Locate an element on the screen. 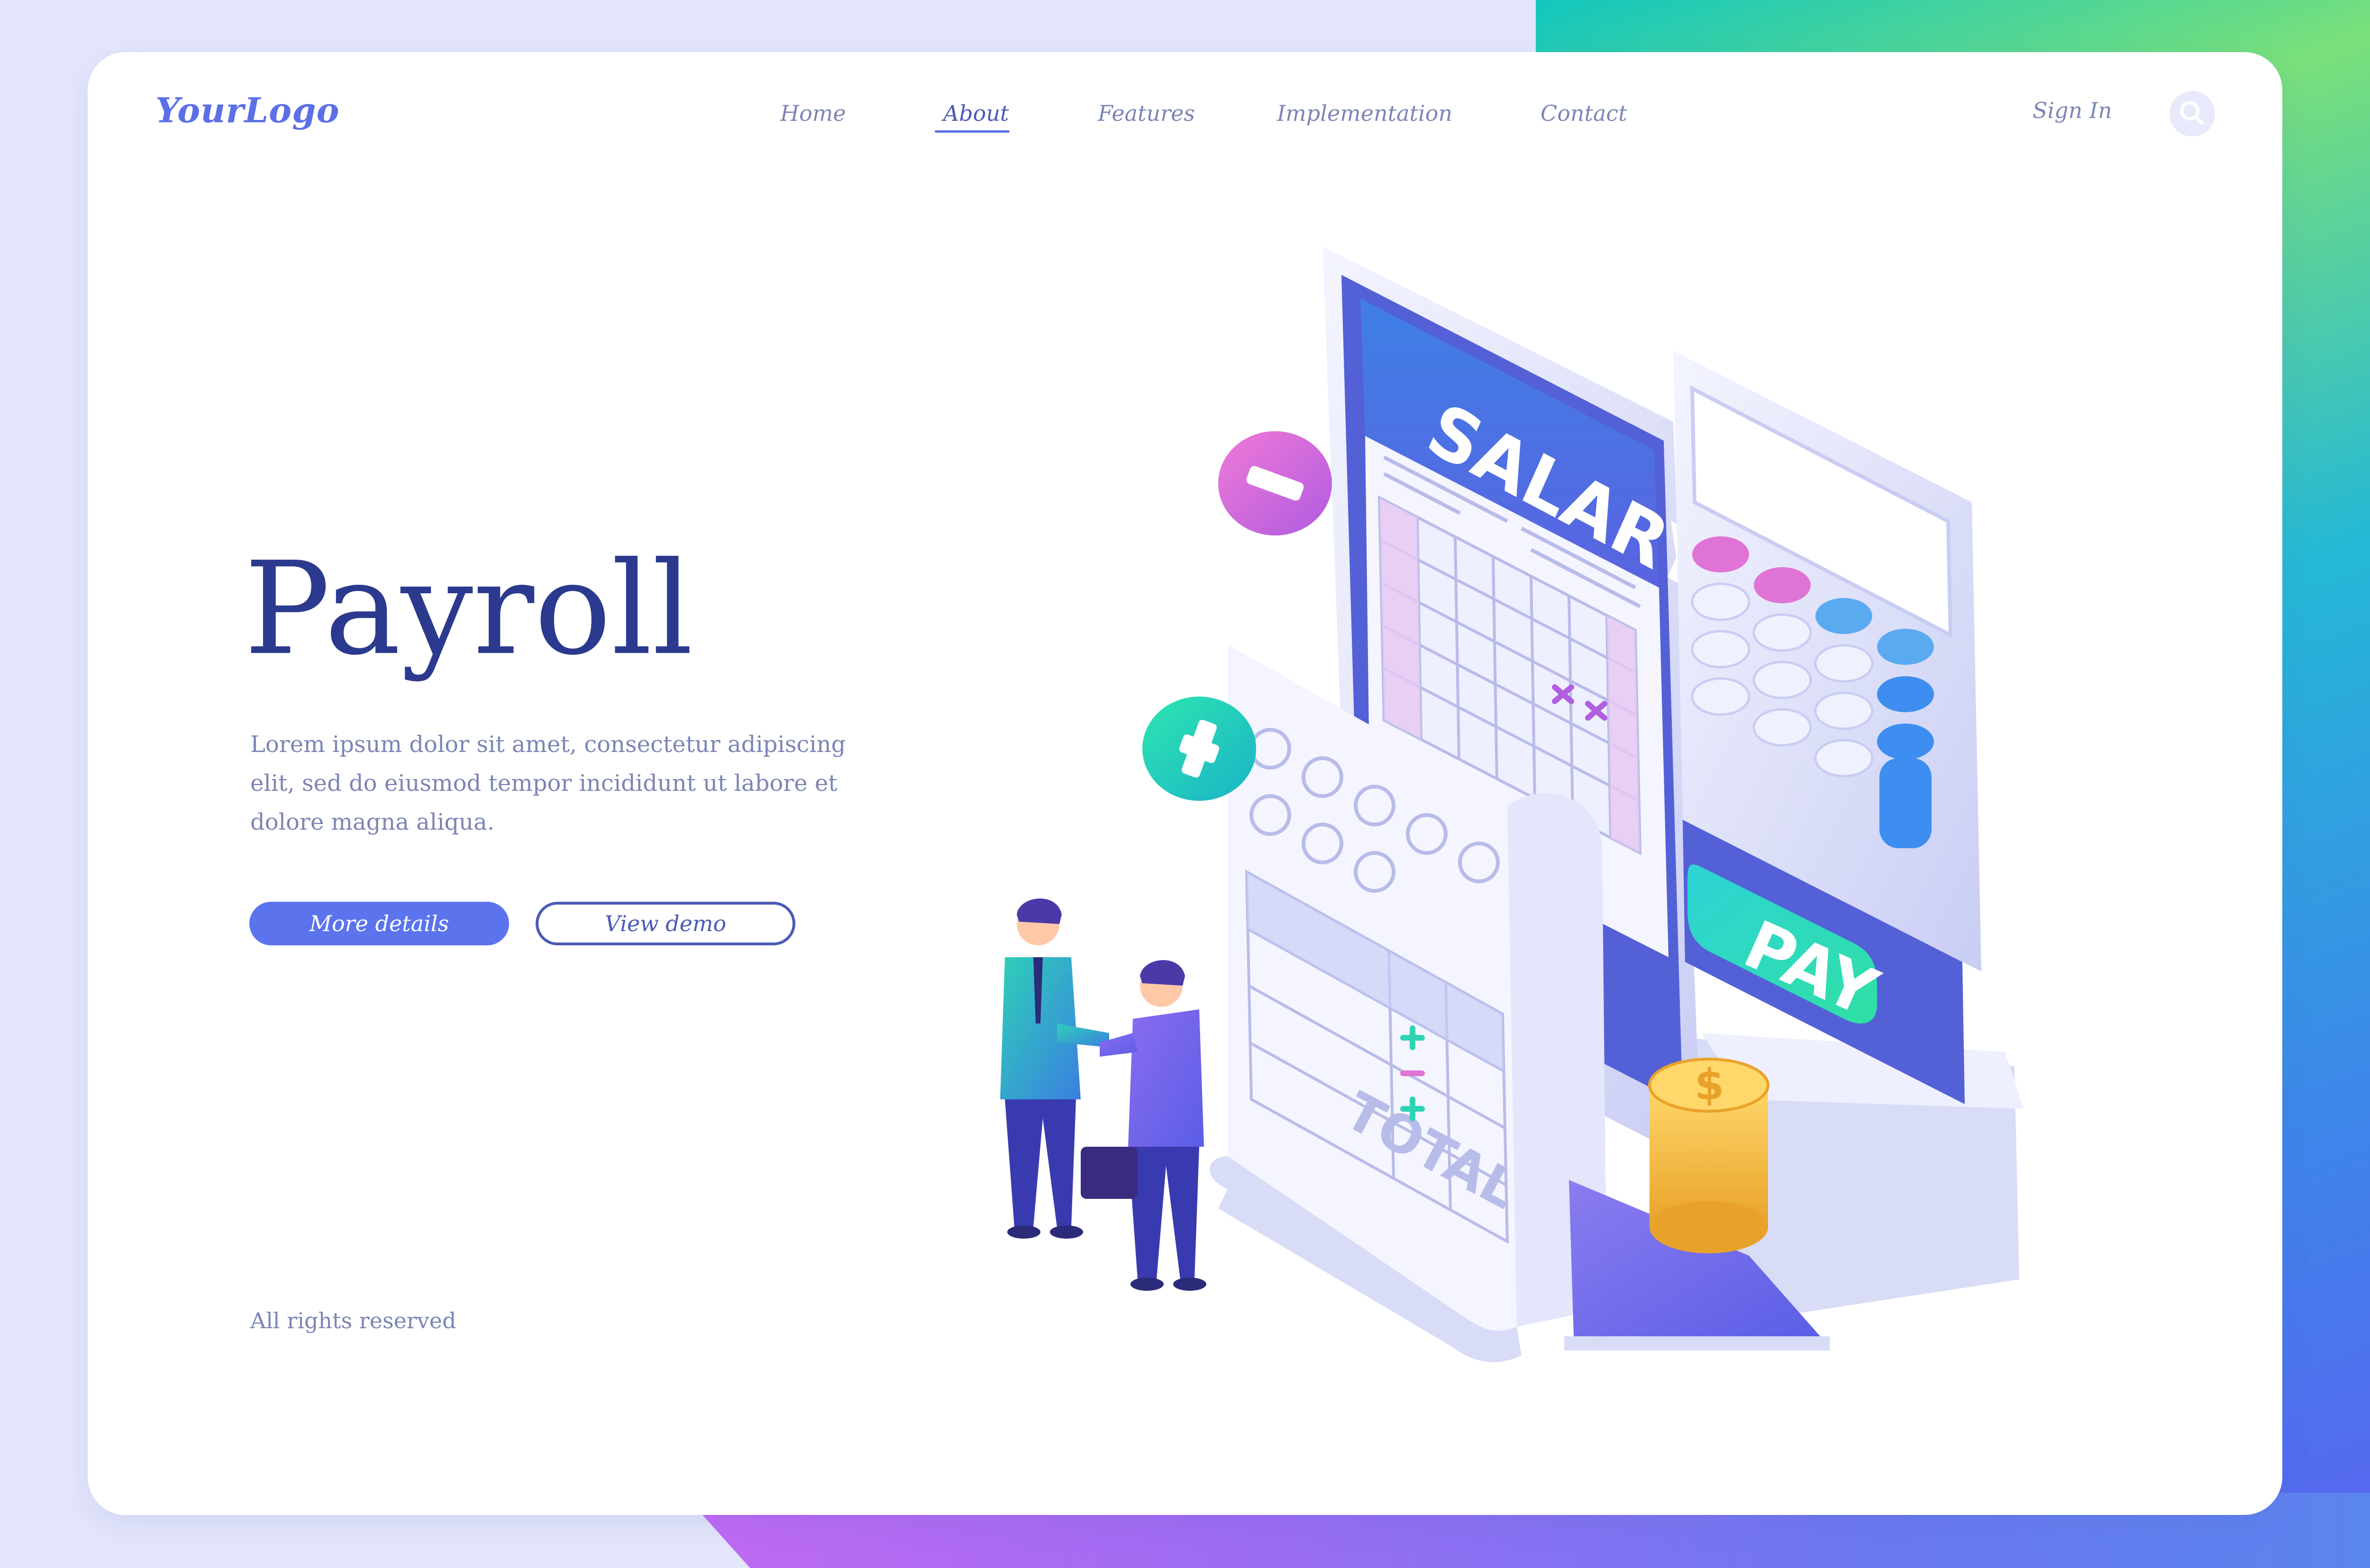 The height and width of the screenshot is (1568, 2370). footer-copyright: All rights reserved is located at coordinates (353, 1320).